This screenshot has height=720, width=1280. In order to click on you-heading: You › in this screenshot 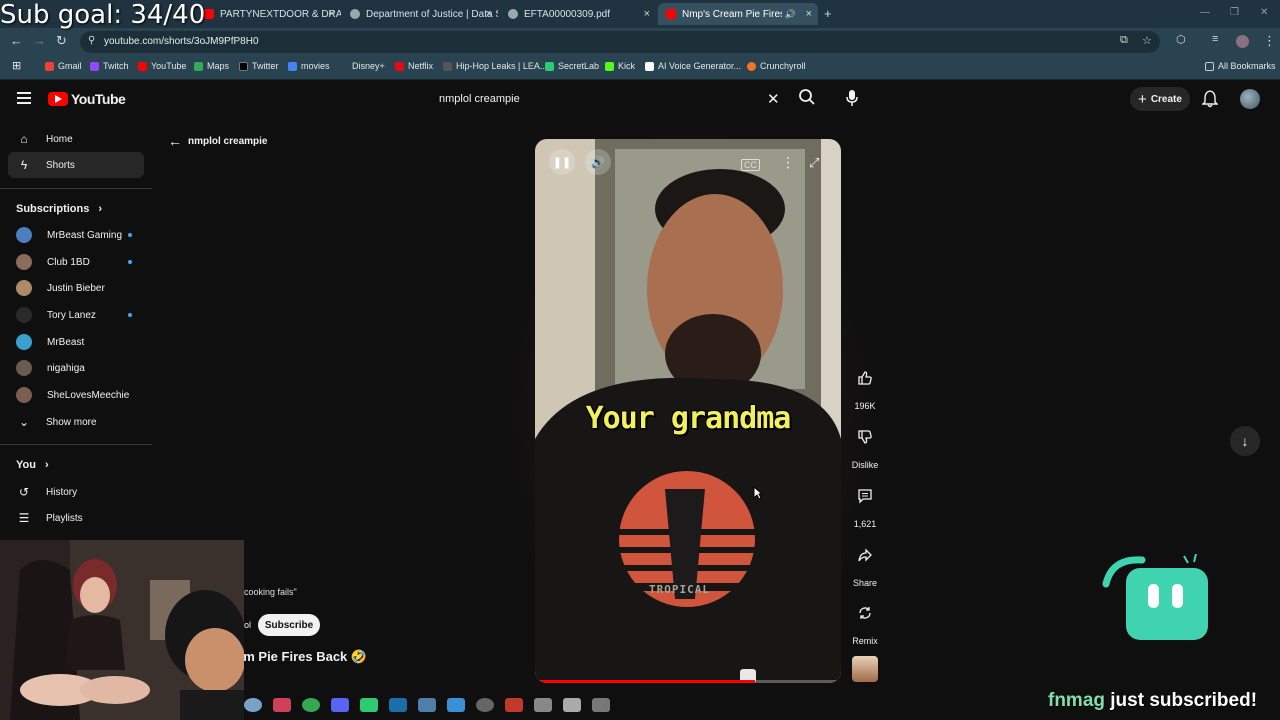, I will do `click(32, 465)`.